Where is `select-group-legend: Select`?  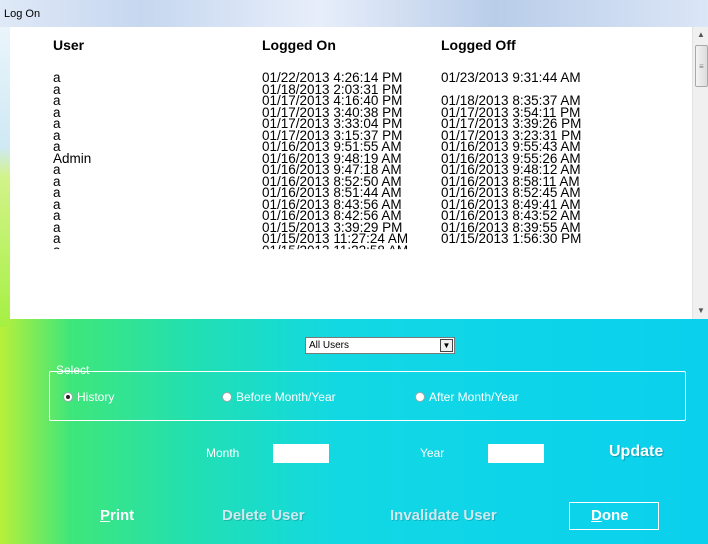
select-group-legend: Select is located at coordinates (73, 370).